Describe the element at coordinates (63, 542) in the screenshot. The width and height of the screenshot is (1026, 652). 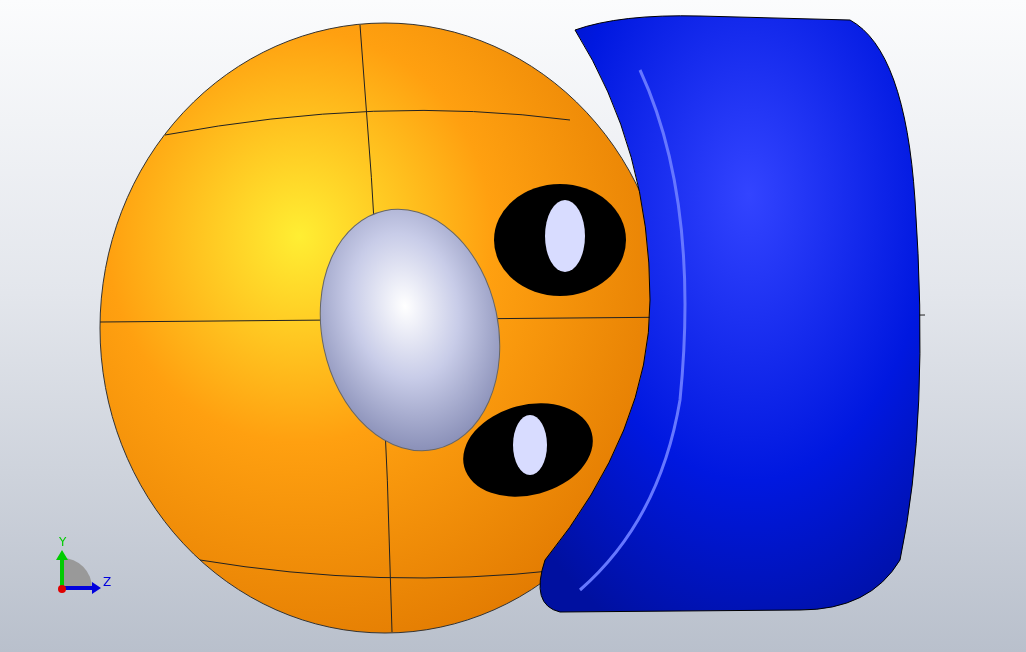
I see `axis-label: Y` at that location.